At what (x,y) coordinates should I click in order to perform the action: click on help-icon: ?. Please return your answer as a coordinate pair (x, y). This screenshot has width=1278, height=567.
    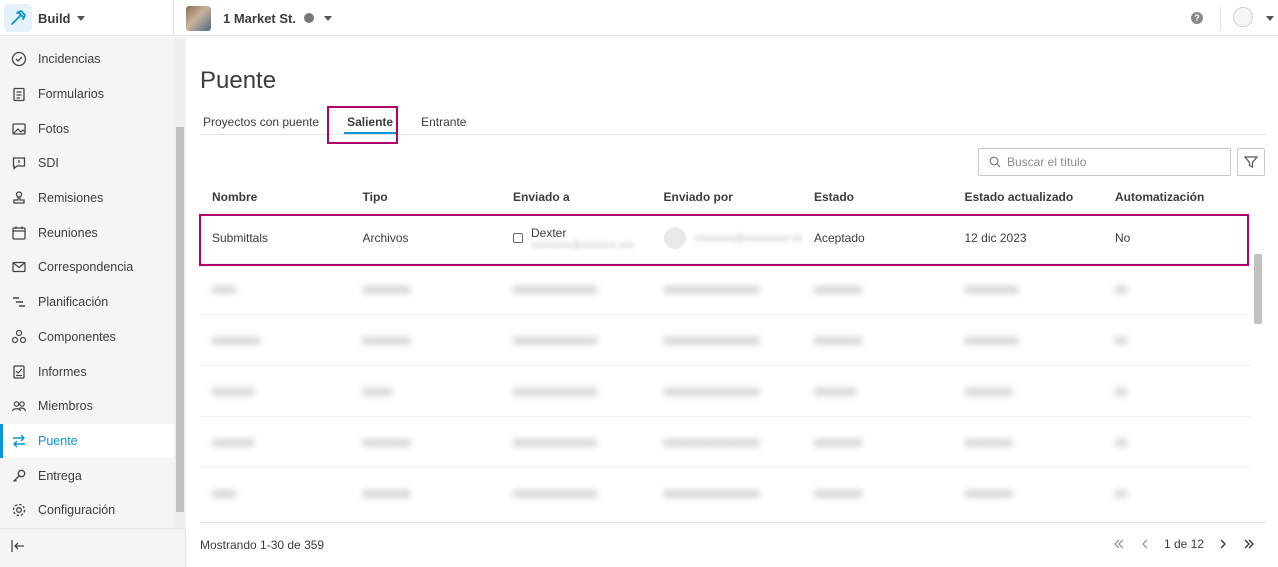
    Looking at the image, I should click on (1197, 18).